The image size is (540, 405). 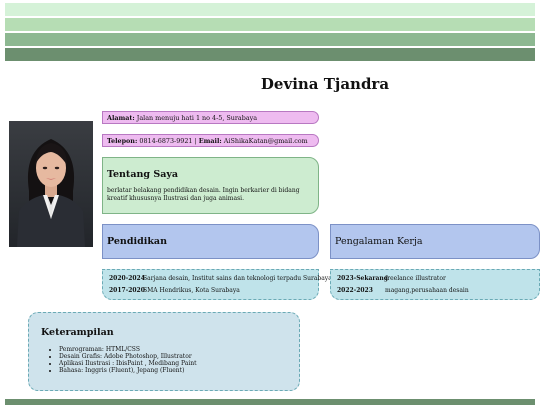 I want to click on address-value: Jalan menuju hati 1 no 4-5, Surabaya, so click(x=197, y=118).